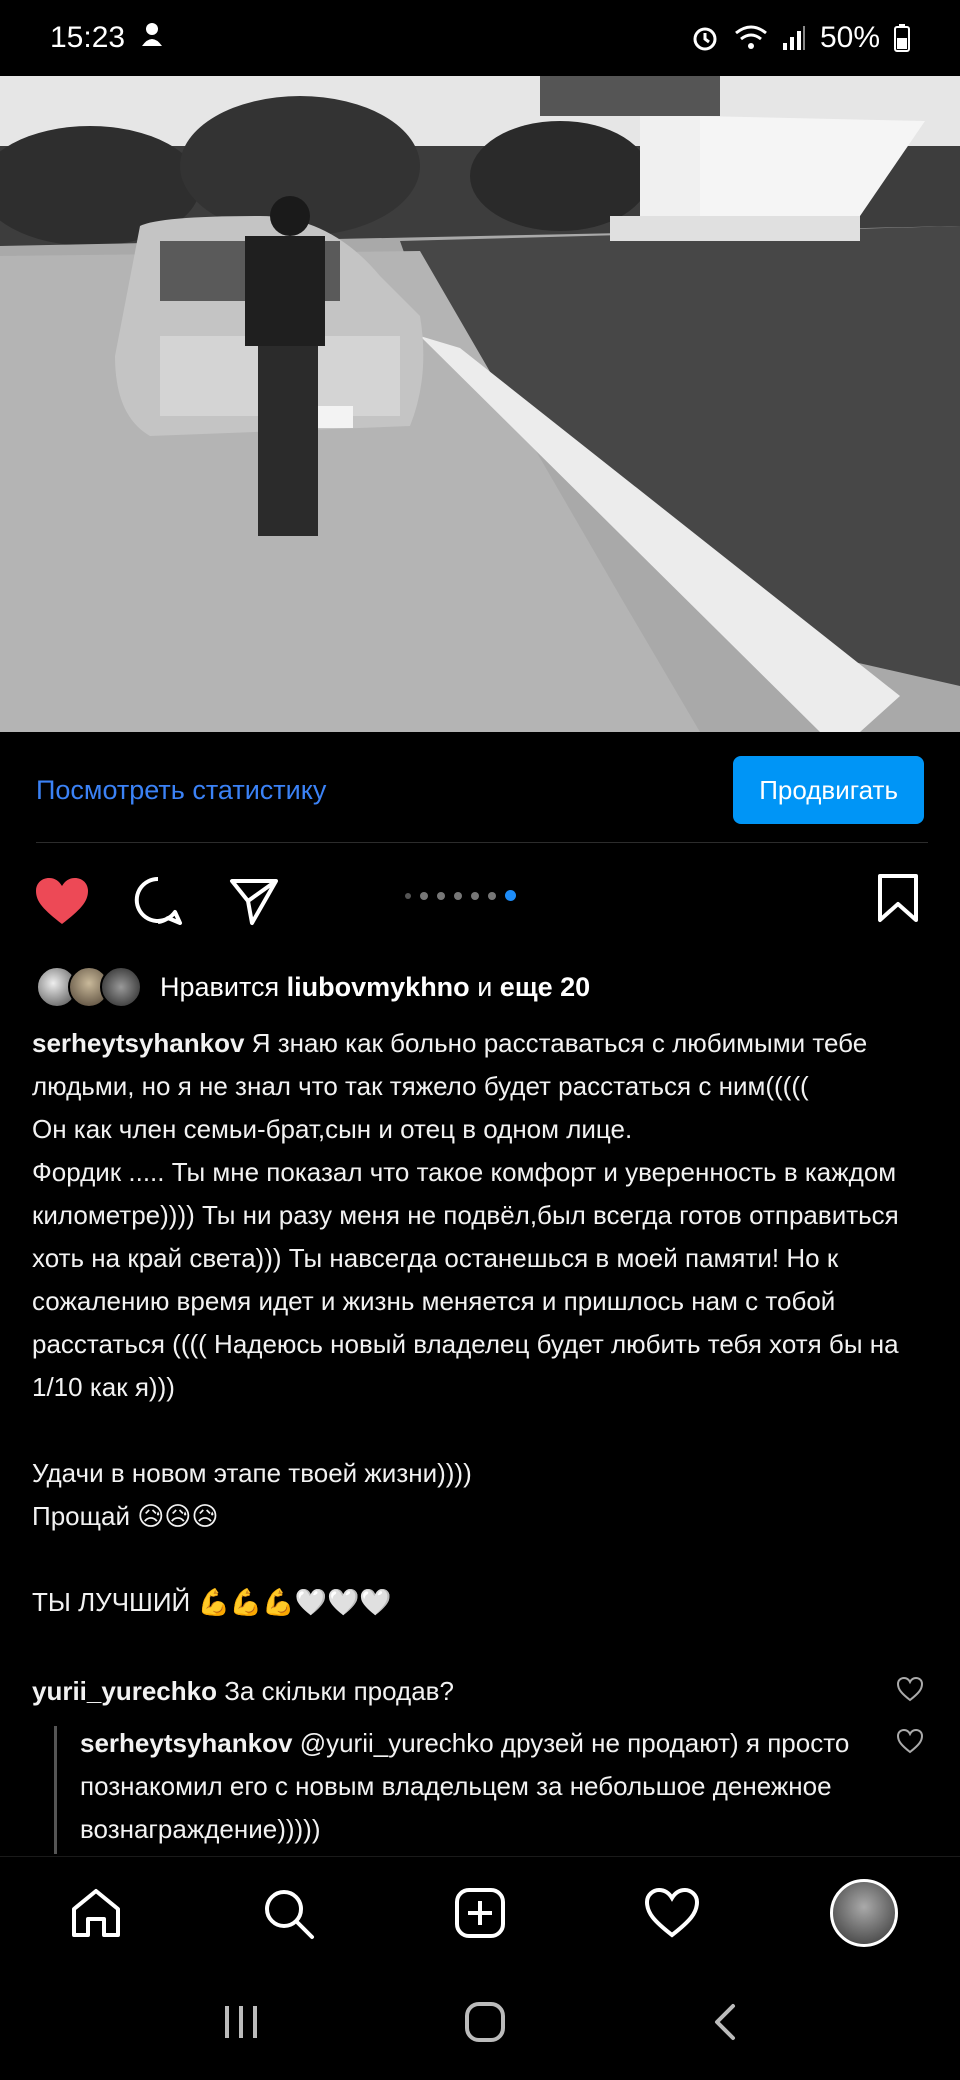 The width and height of the screenshot is (960, 2080). Describe the element at coordinates (910, 1690) in the screenshot. I see `comment-like-icon` at that location.